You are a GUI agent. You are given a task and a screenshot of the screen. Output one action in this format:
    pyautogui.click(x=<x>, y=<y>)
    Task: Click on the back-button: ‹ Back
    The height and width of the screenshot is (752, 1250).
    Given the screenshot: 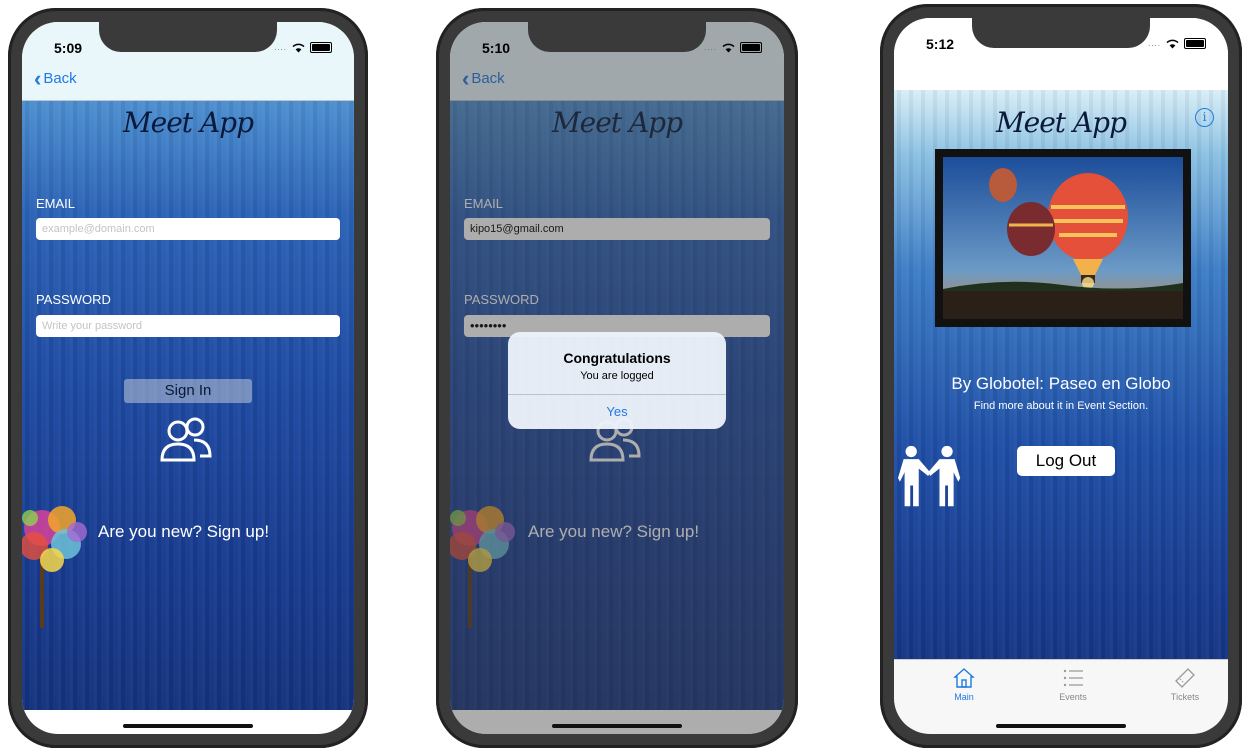 What is the action you would take?
    pyautogui.click(x=55, y=78)
    